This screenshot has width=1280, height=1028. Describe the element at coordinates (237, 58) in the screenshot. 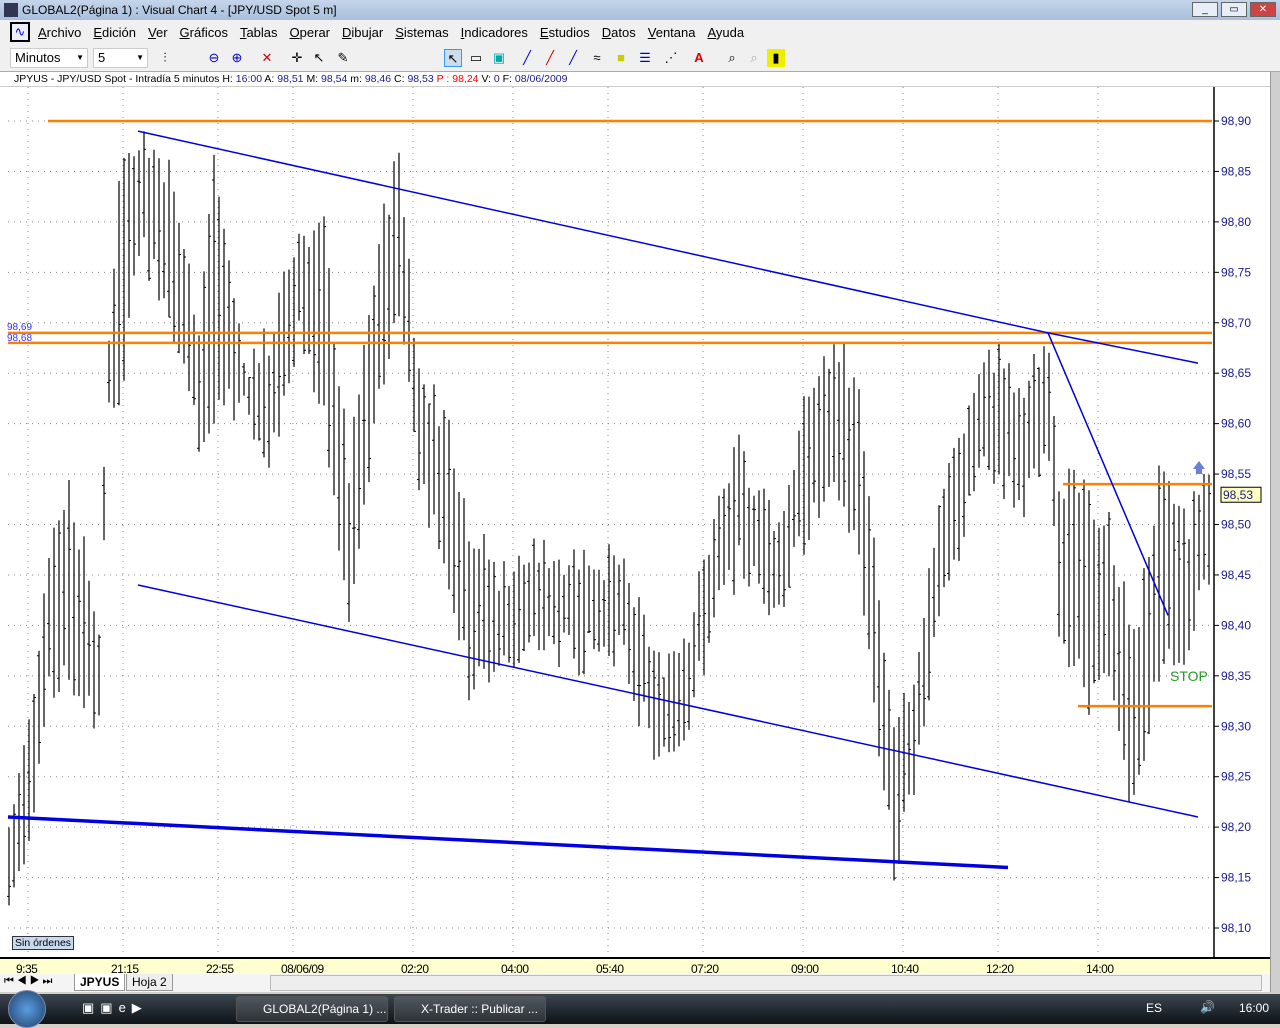

I see `zoom-in-icon: ⊕` at that location.